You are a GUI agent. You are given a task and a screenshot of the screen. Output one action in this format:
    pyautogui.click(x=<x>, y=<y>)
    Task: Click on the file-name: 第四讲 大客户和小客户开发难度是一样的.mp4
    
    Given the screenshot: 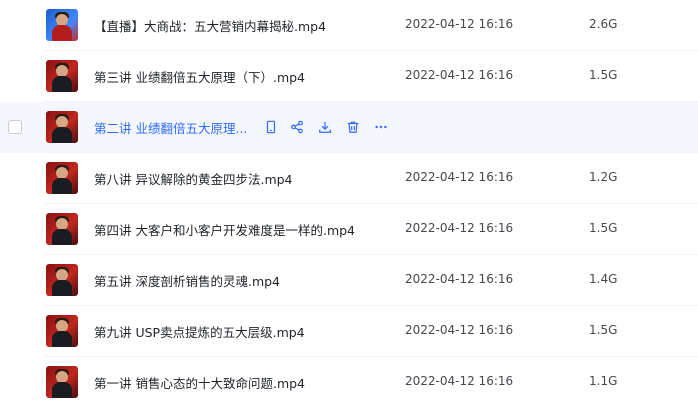 What is the action you would take?
    pyautogui.click(x=224, y=229)
    